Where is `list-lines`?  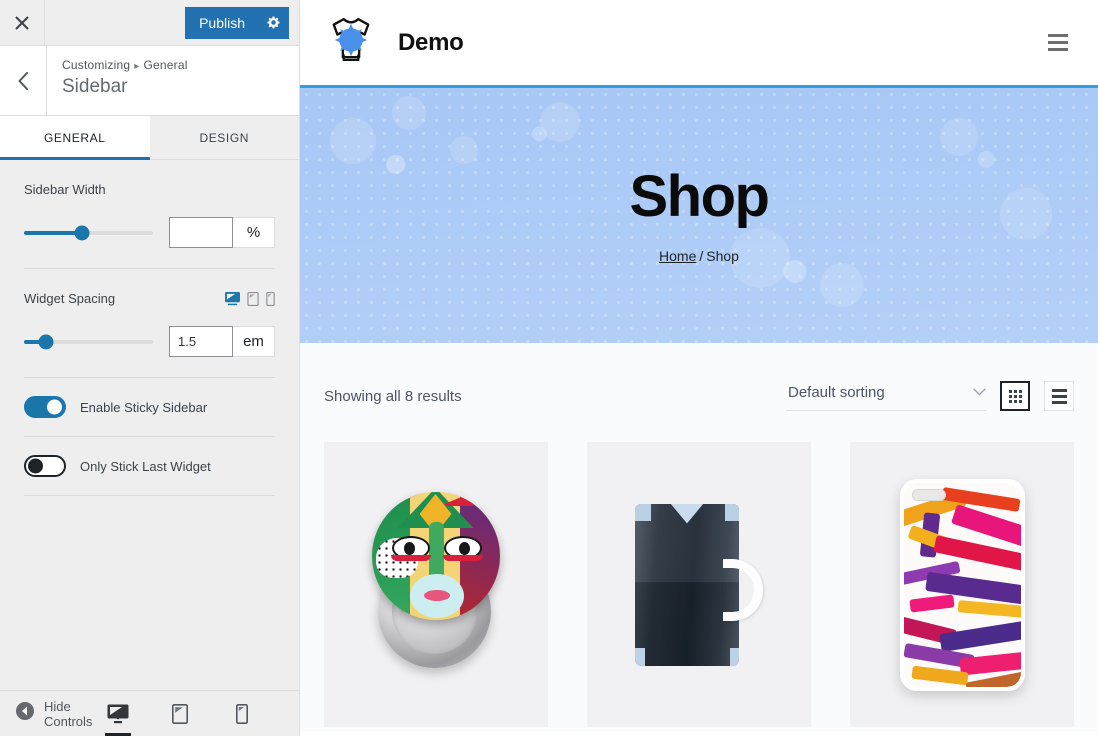 list-lines is located at coordinates (1059, 396).